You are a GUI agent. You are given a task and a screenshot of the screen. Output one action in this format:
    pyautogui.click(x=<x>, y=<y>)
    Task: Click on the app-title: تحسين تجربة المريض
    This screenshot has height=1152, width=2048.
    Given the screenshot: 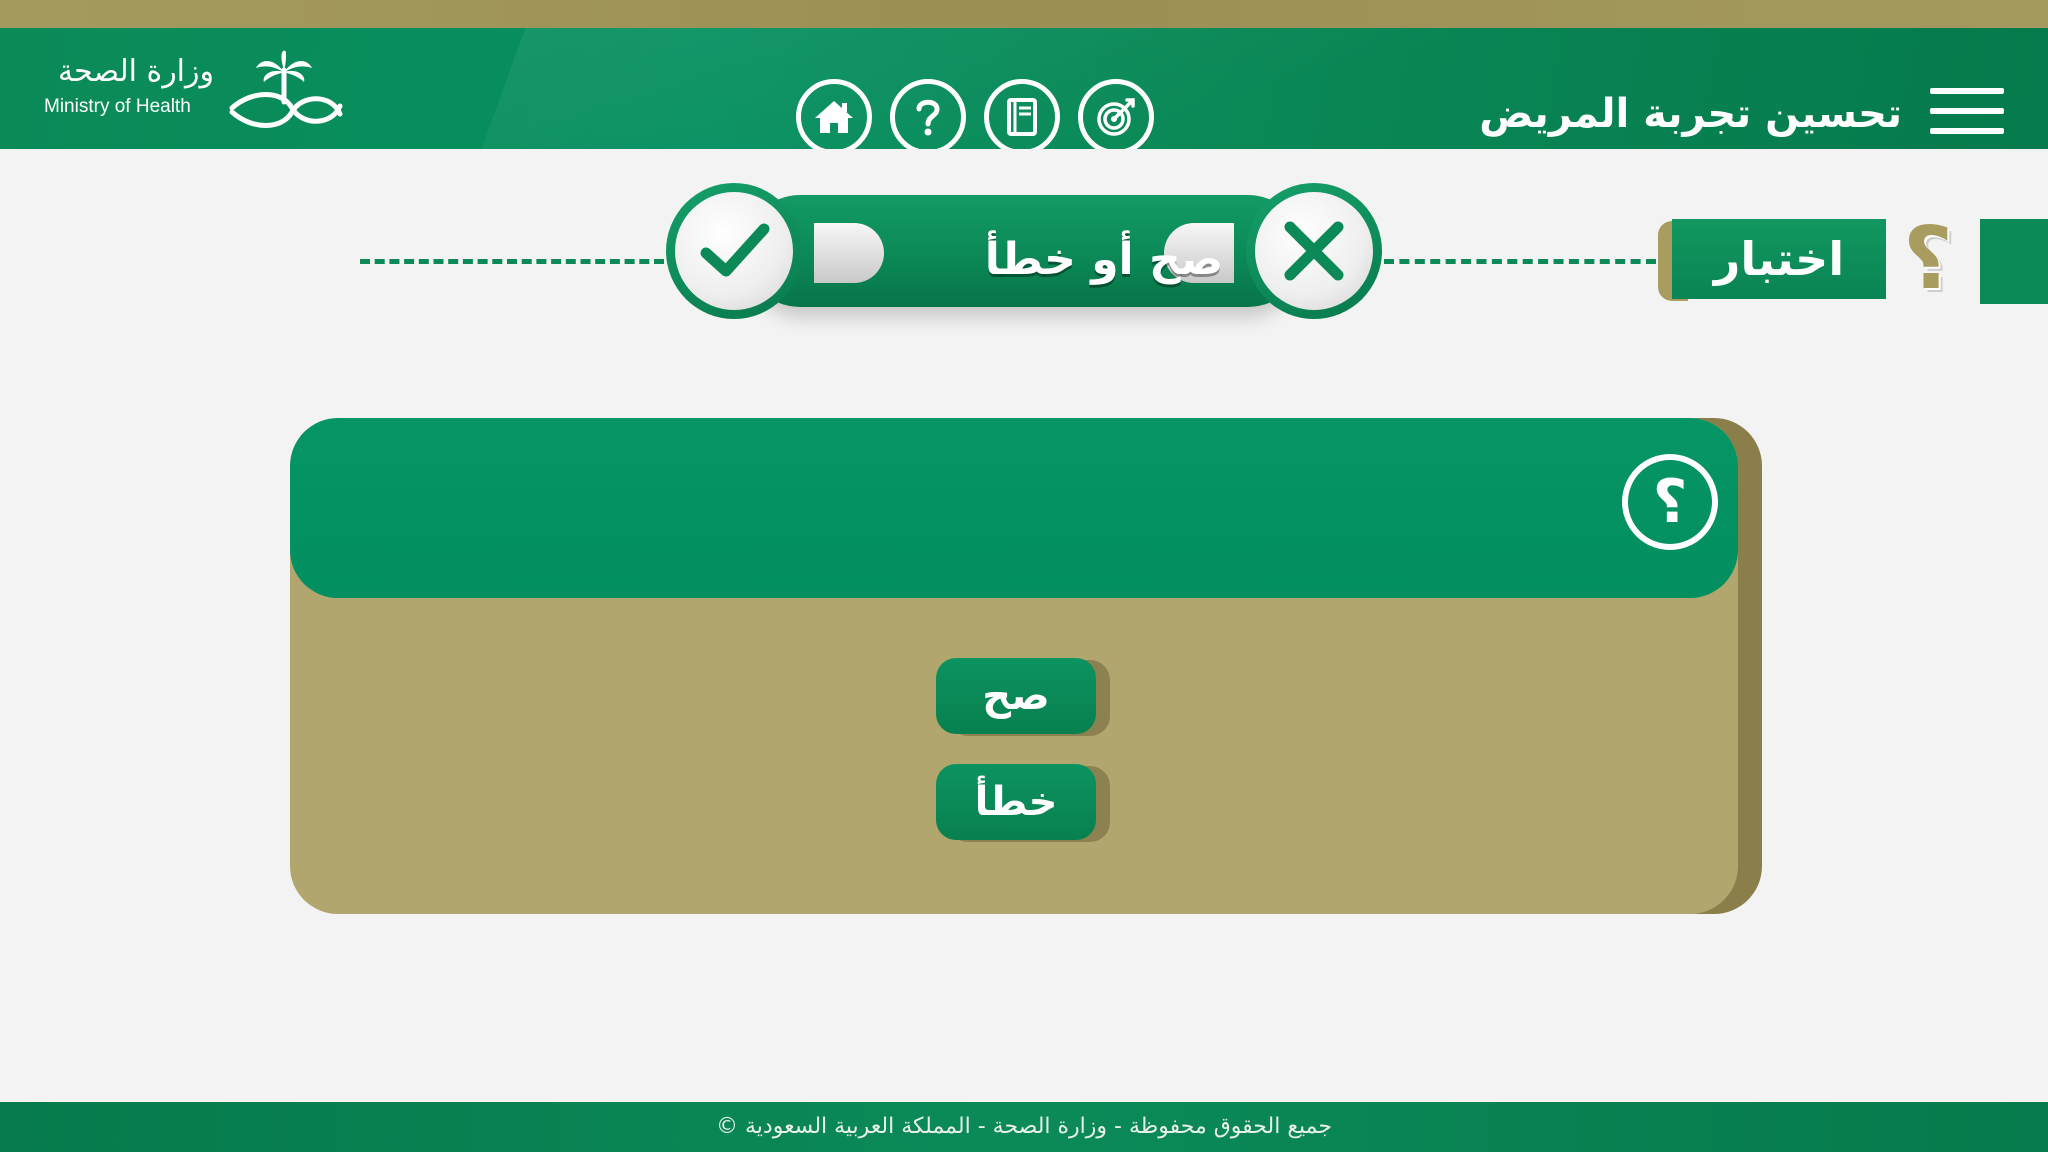 What is the action you would take?
    pyautogui.click(x=1690, y=114)
    